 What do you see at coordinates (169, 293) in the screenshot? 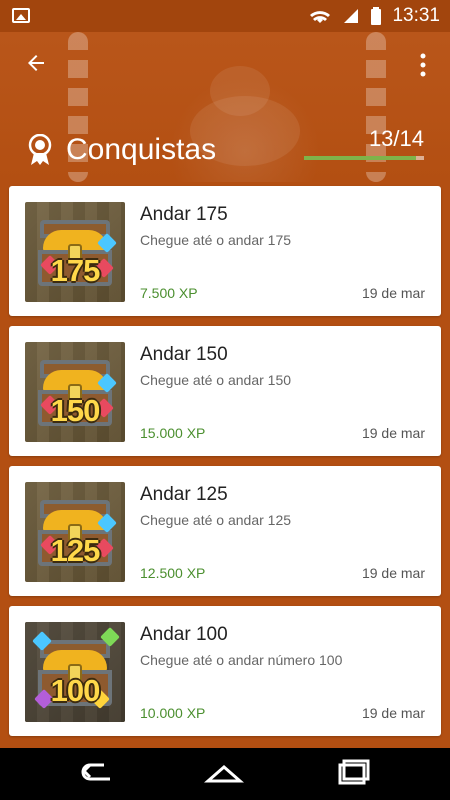
I see `achievement-xp: 7.500 XP` at bounding box center [169, 293].